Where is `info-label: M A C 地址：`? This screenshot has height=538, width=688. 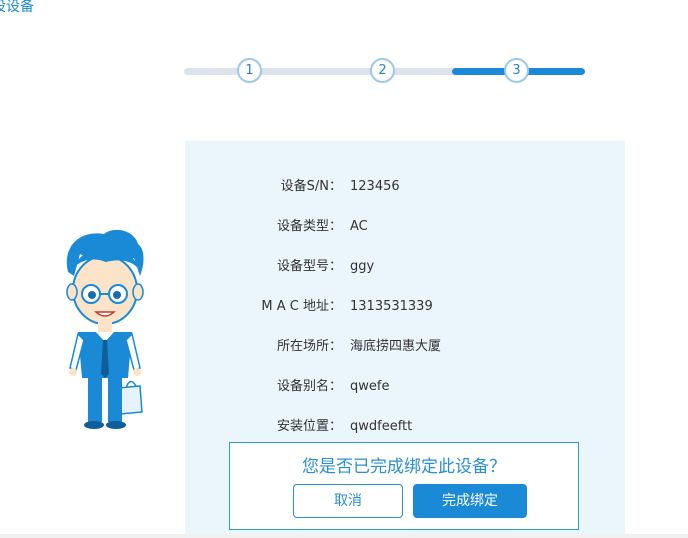 info-label: M A C 地址： is located at coordinates (301, 306).